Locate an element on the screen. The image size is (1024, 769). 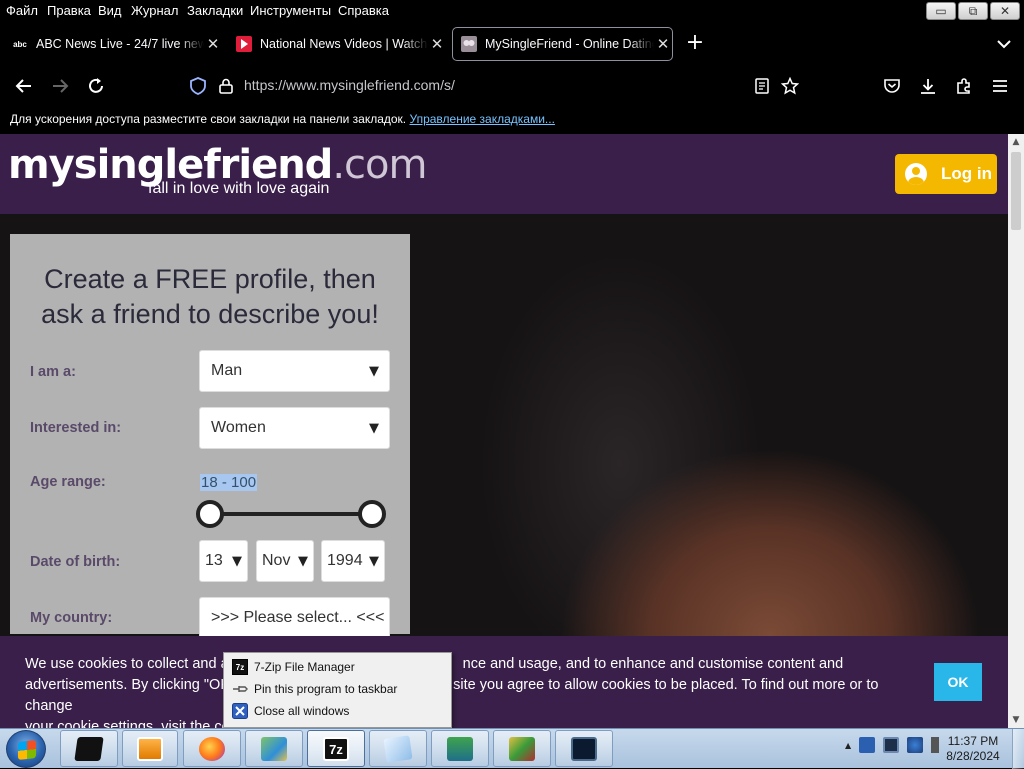
taskbar-notepad is located at coordinates (398, 748).